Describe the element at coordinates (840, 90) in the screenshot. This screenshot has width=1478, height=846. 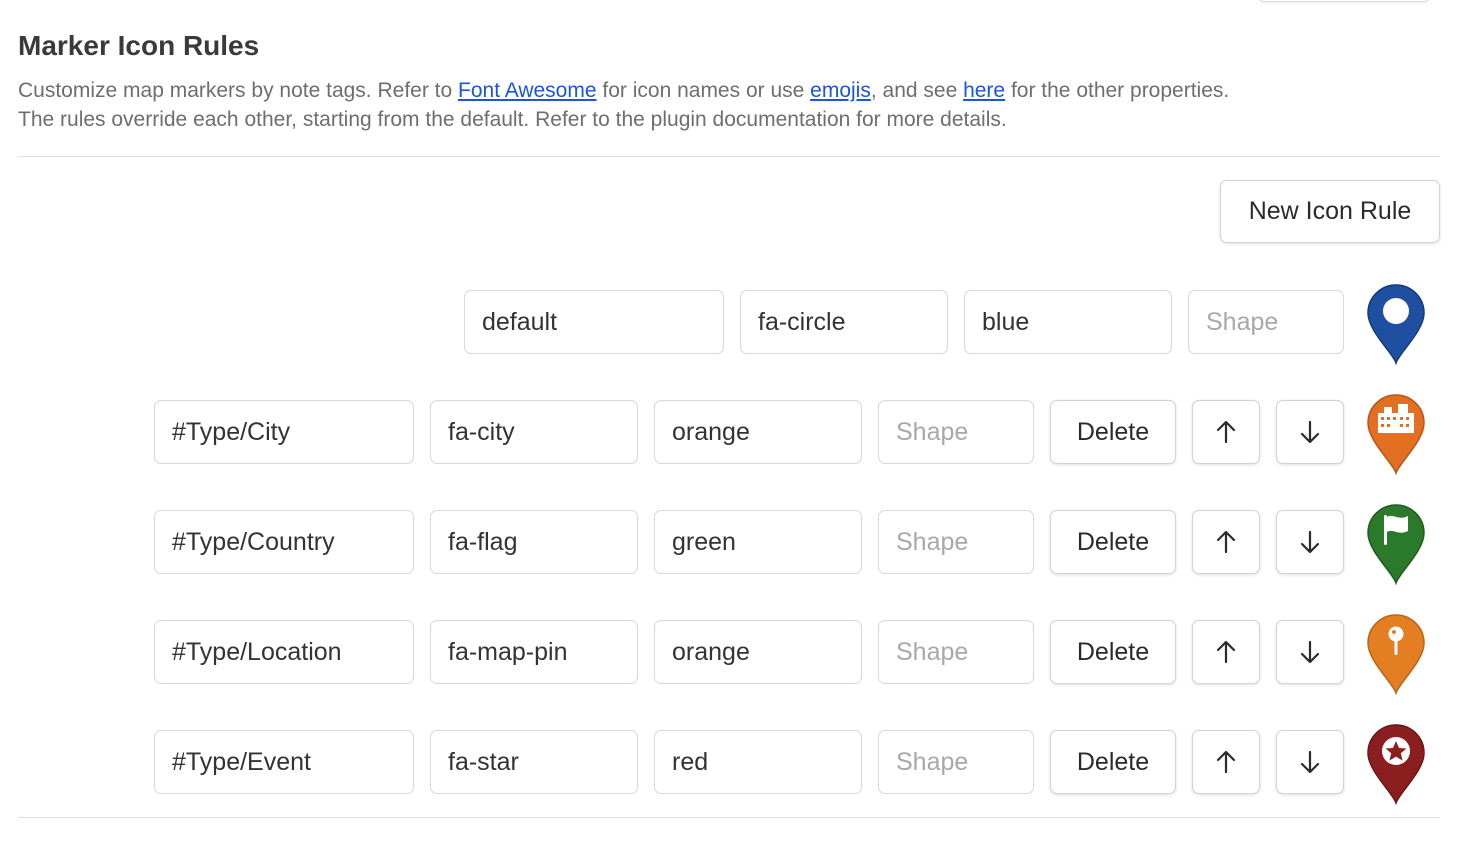
I see `emojis-link: emojis` at that location.